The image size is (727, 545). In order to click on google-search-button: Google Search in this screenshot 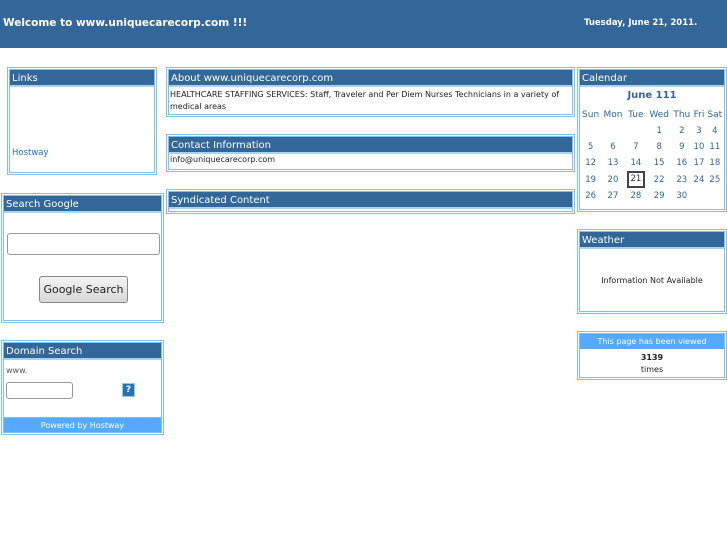, I will do `click(83, 289)`.